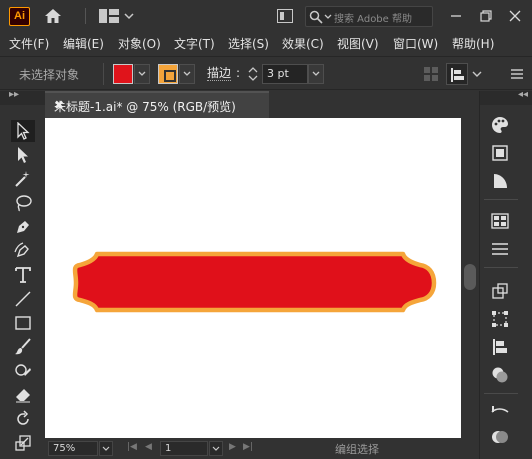 Image resolution: width=532 pixels, height=459 pixels. What do you see at coordinates (500, 181) in the screenshot?
I see `gradient-panel-button` at bounding box center [500, 181].